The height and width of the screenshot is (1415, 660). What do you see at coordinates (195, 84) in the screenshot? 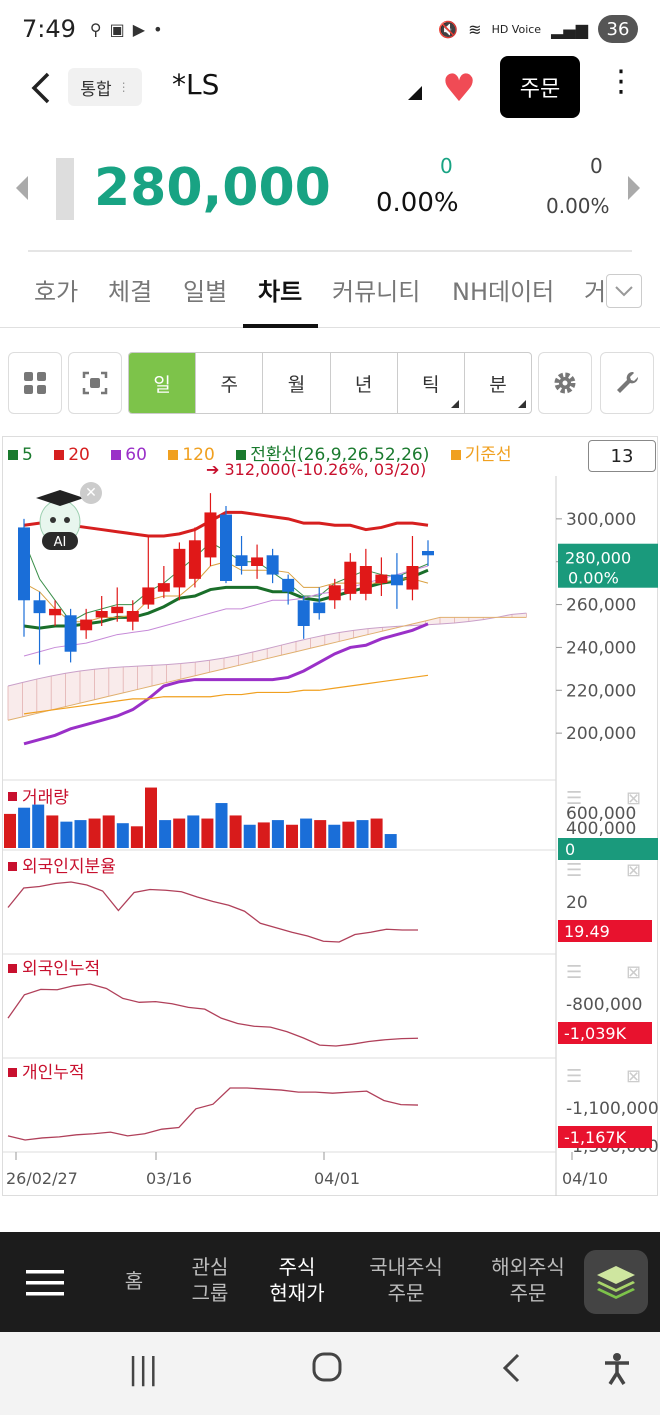
I see `stock-name: *LS` at bounding box center [195, 84].